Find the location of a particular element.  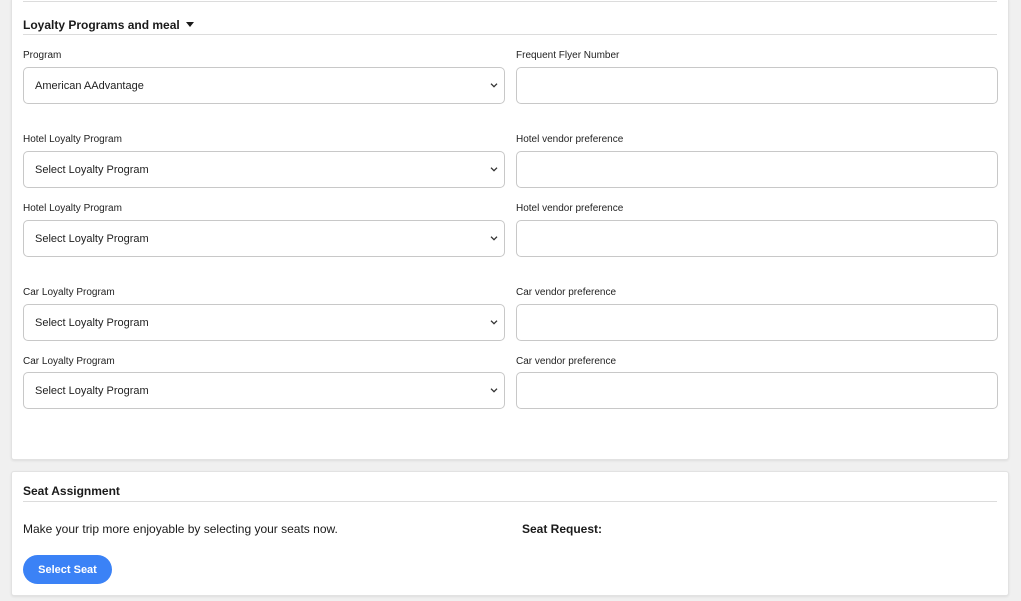

hotel-loyalty-label-2: Hotel Loyalty Program is located at coordinates (72, 208).